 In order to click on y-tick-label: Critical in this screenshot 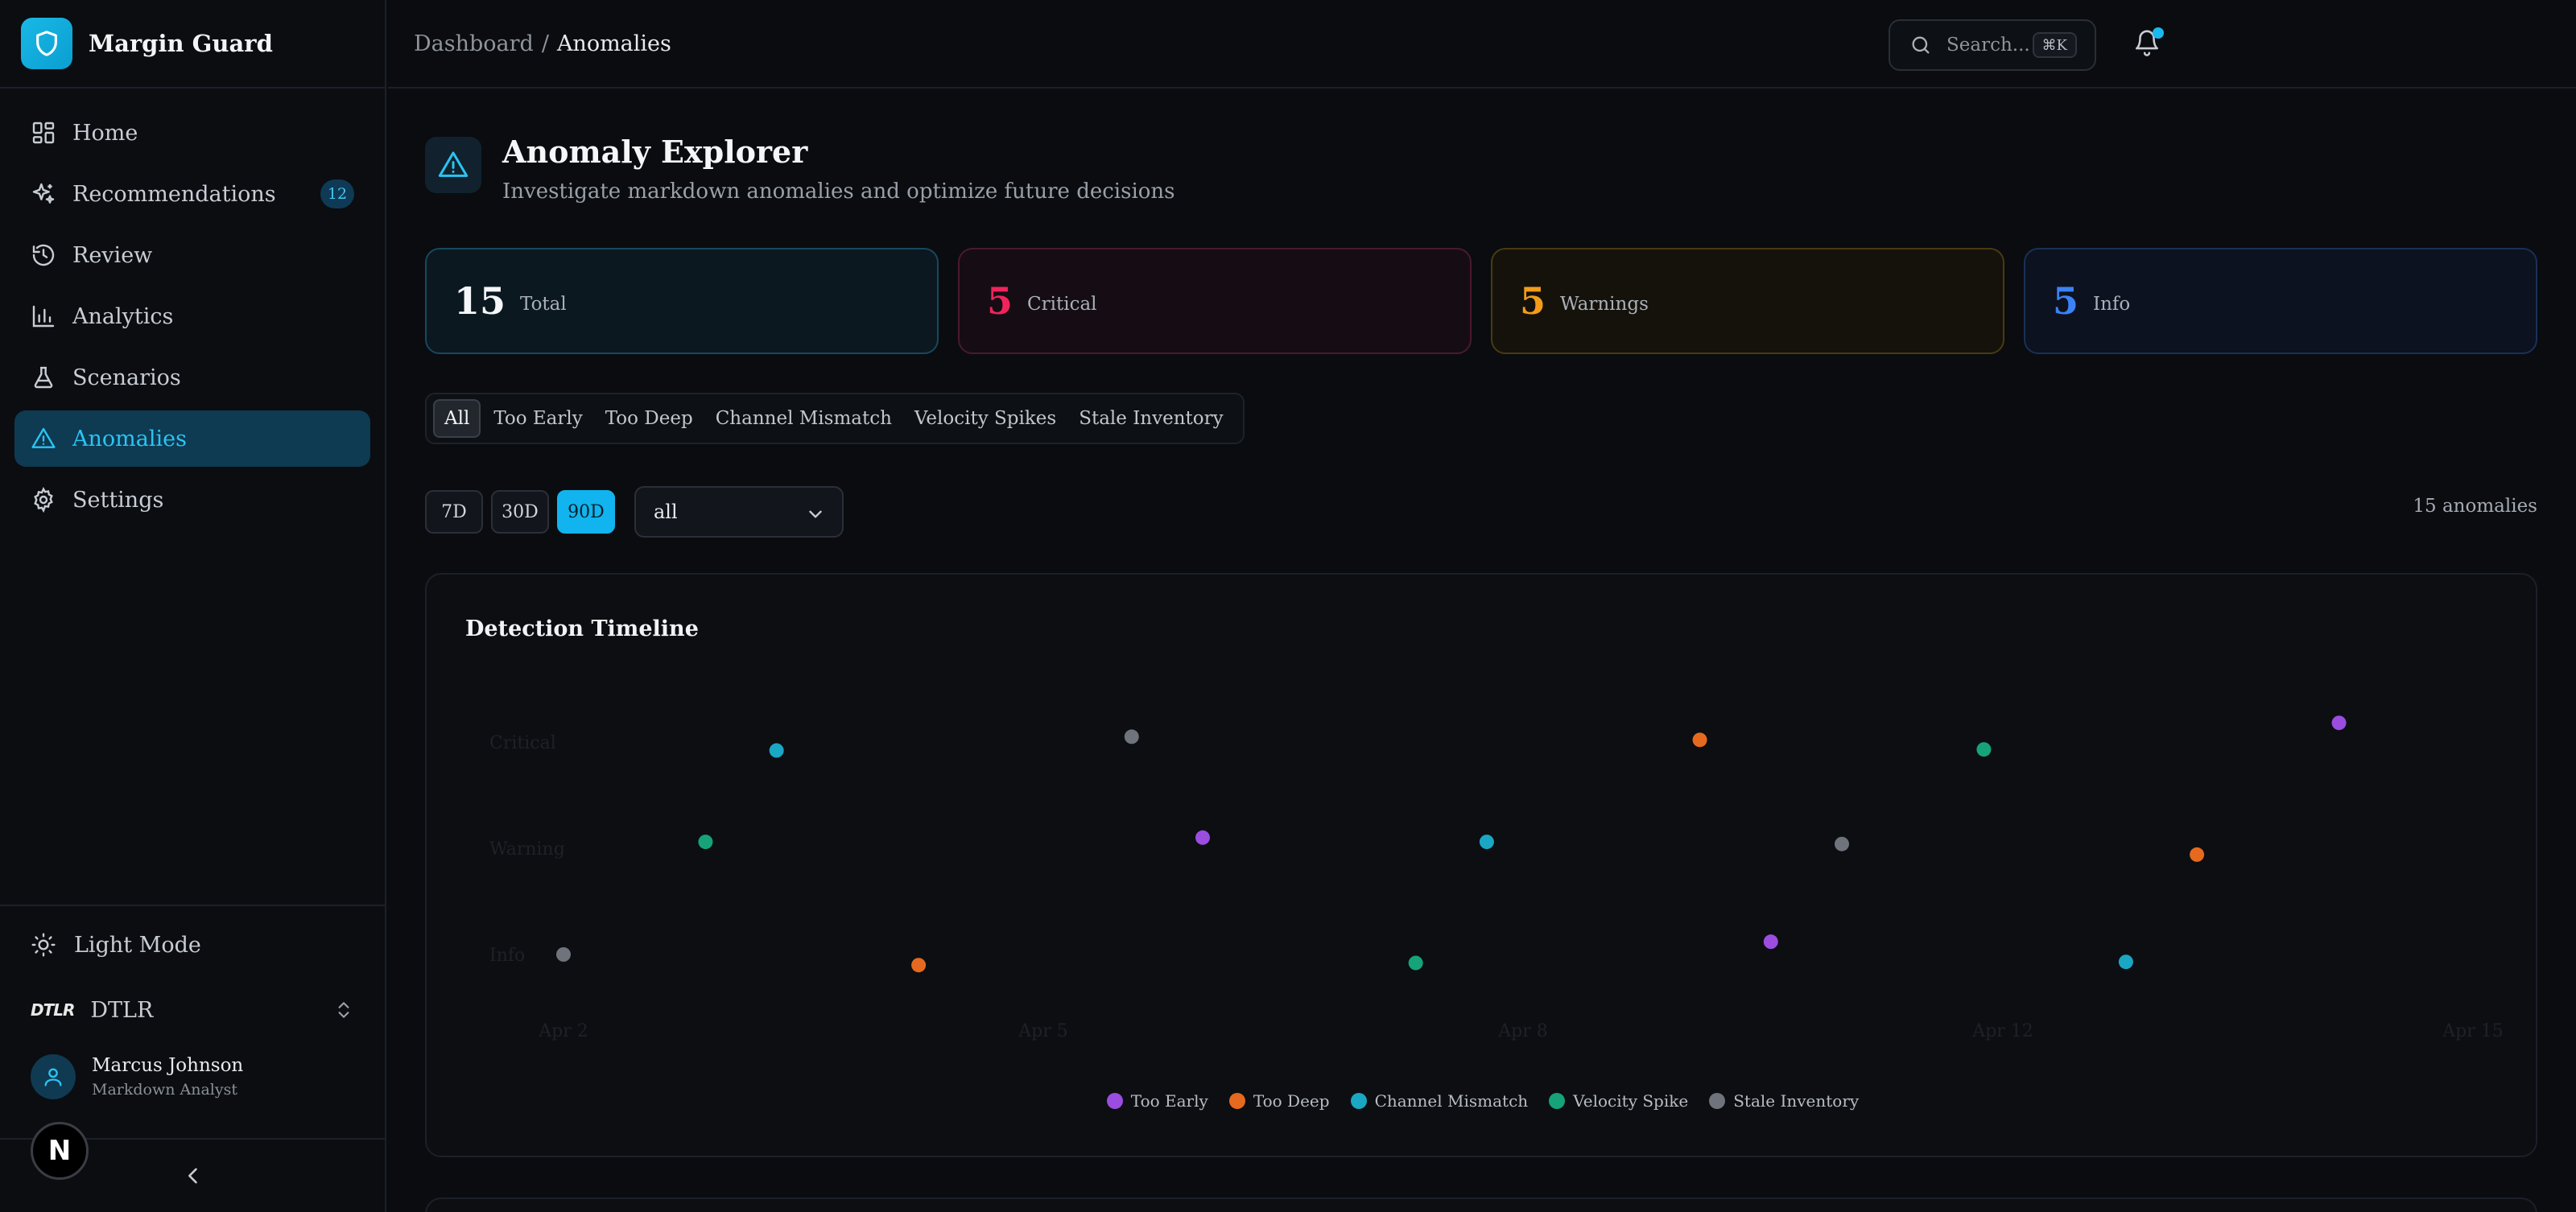, I will do `click(522, 743)`.